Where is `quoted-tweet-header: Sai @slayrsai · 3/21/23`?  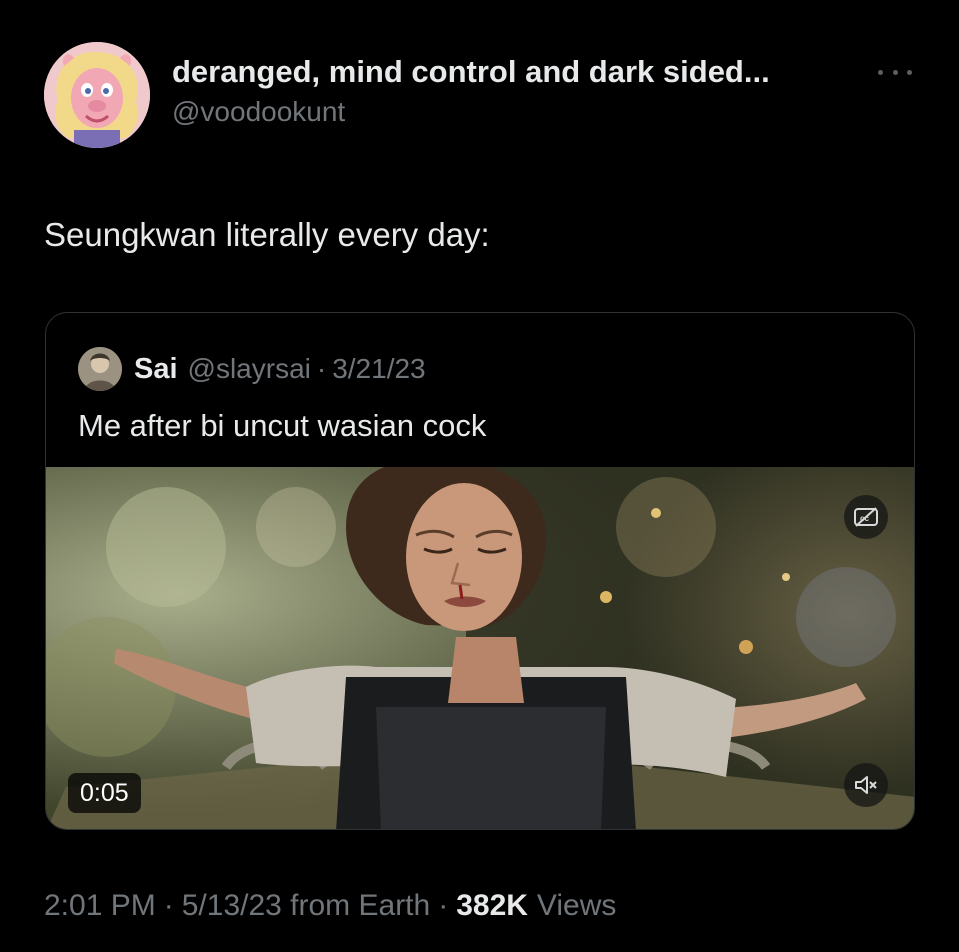
quoted-tweet-header: Sai @slayrsai · 3/21/23 is located at coordinates (252, 369).